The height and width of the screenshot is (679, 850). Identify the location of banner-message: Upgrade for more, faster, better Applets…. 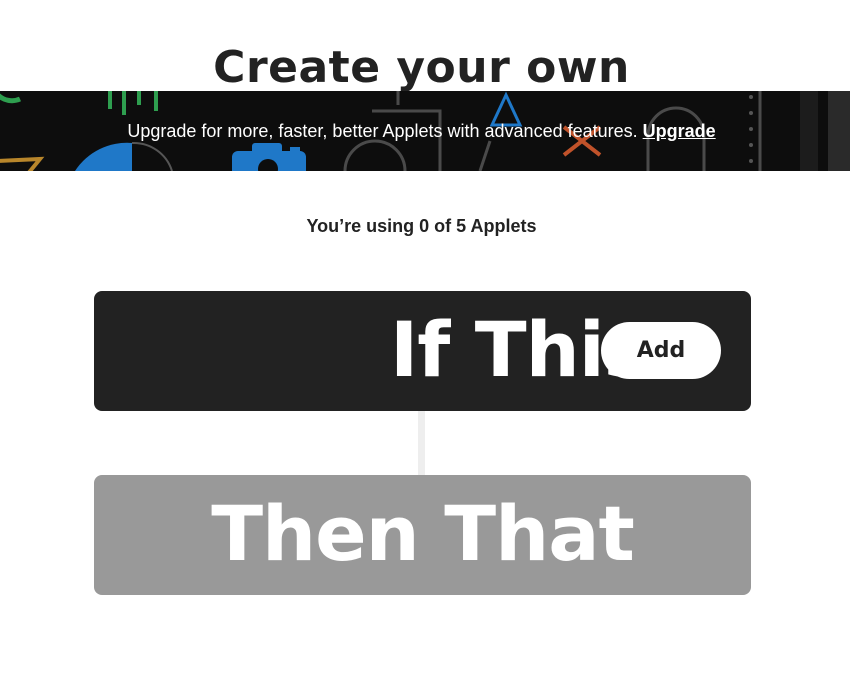
(382, 130).